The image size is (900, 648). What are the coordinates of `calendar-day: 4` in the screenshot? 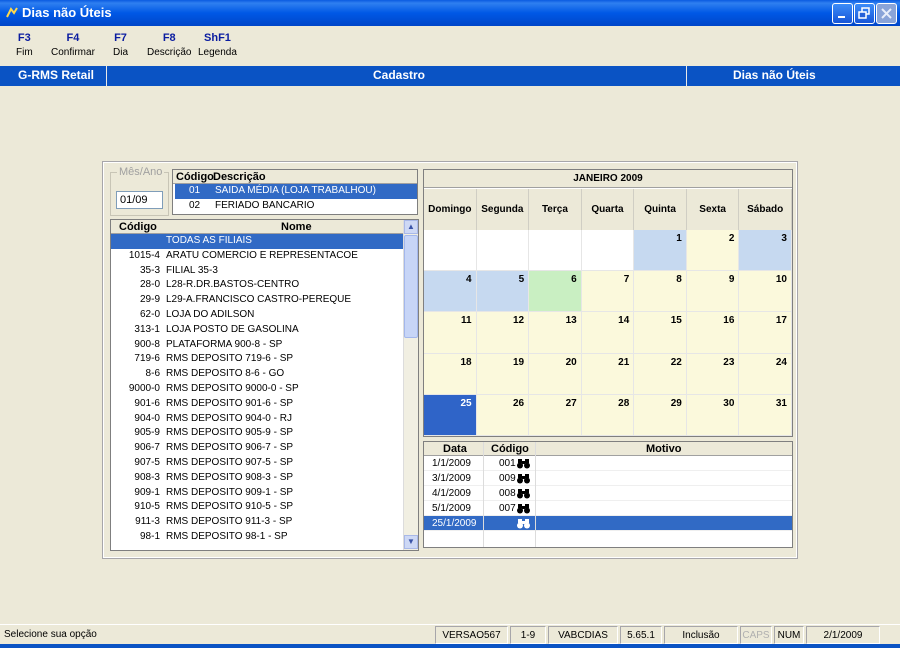 It's located at (450, 292).